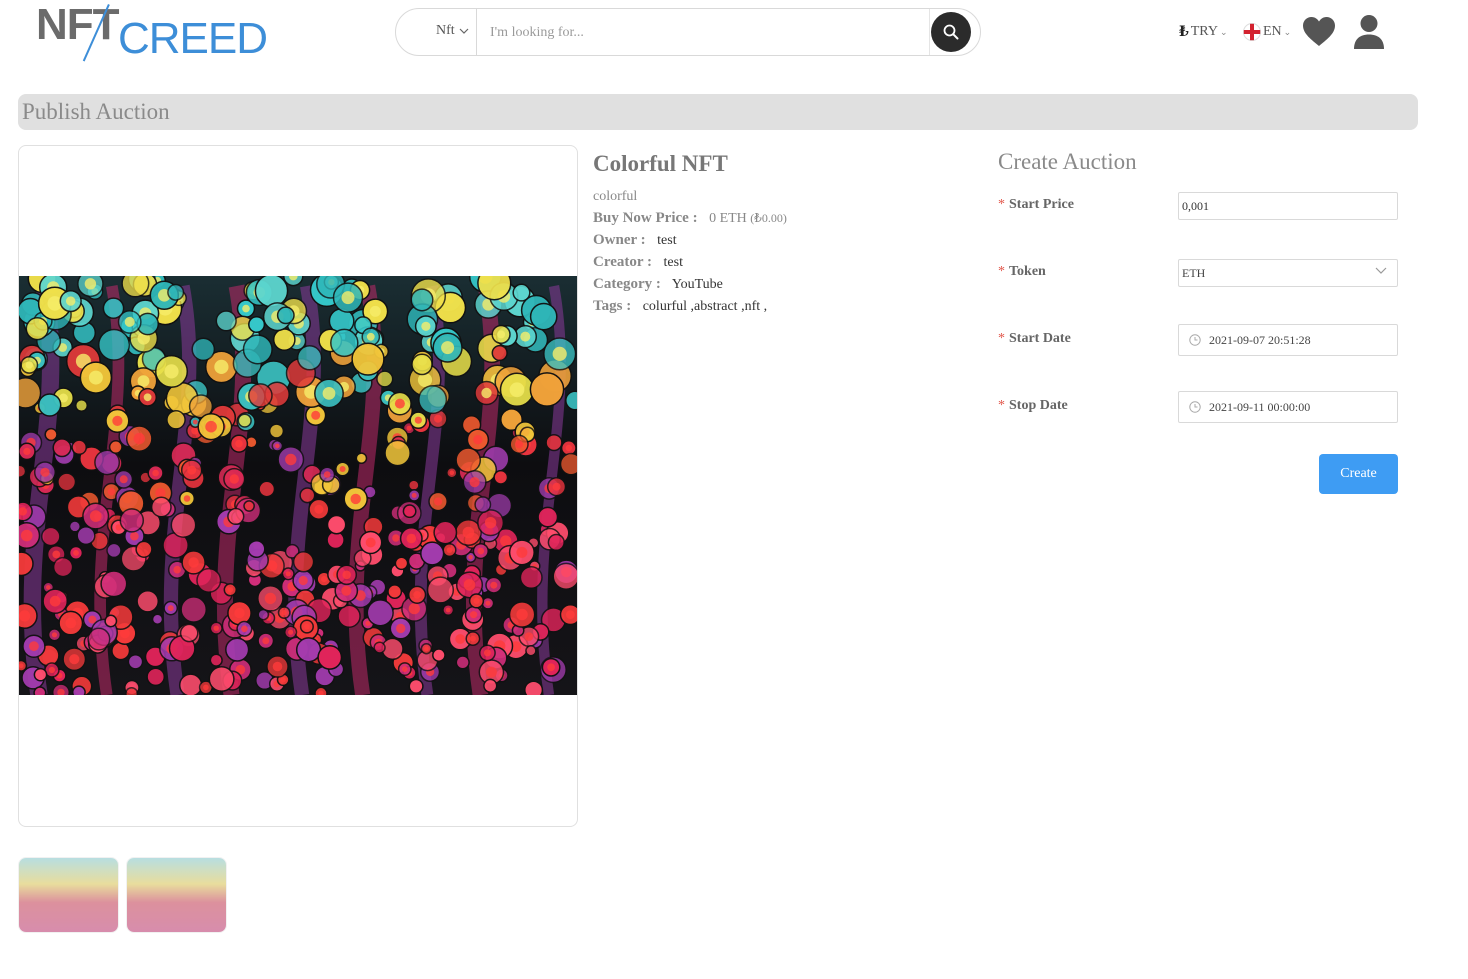 The width and height of the screenshot is (1468, 979). What do you see at coordinates (1260, 406) in the screenshot?
I see `stop-date-value: 2021-09-11 00:00:00` at bounding box center [1260, 406].